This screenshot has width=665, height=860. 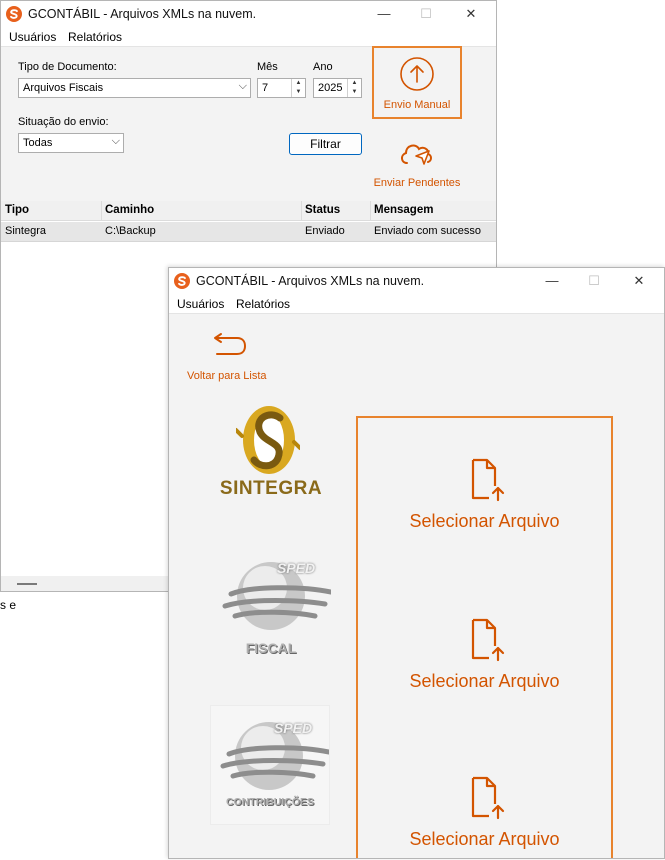 I want to click on situacao-value: Todas, so click(x=38, y=143).